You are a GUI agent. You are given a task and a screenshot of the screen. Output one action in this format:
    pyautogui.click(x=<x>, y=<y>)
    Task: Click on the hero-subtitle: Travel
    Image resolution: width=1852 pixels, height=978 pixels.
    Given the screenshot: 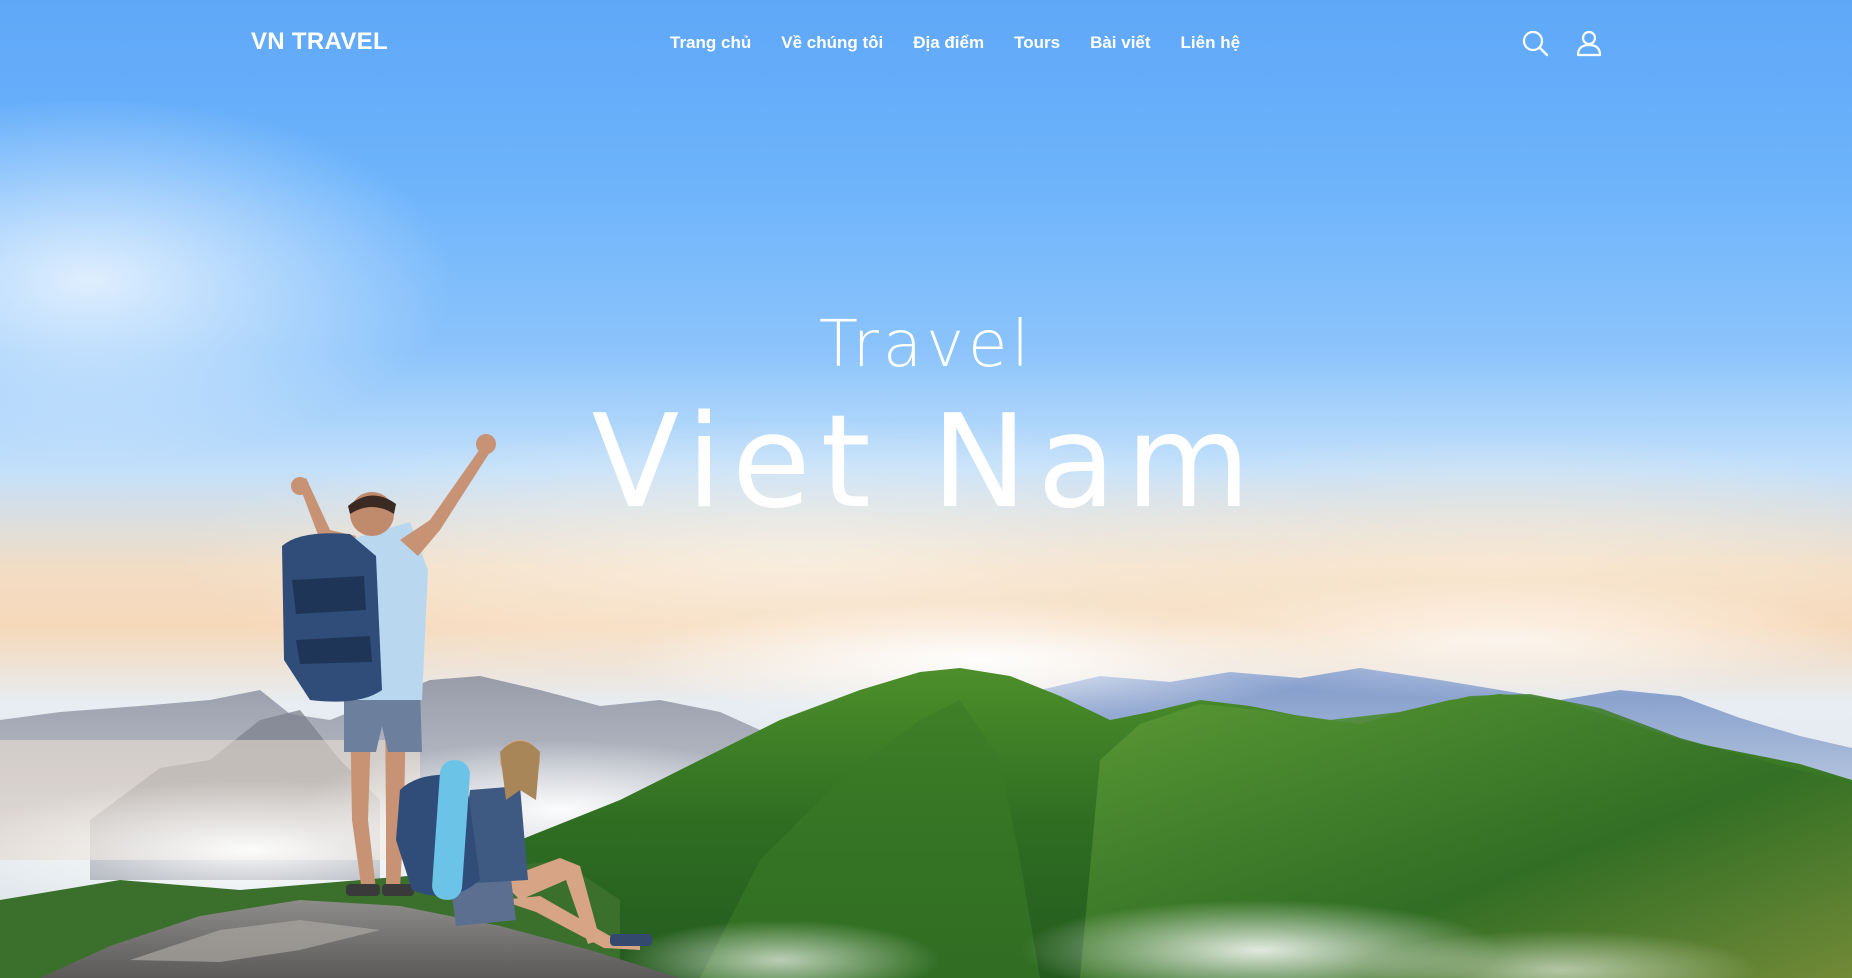 What is the action you would take?
    pyautogui.click(x=926, y=345)
    